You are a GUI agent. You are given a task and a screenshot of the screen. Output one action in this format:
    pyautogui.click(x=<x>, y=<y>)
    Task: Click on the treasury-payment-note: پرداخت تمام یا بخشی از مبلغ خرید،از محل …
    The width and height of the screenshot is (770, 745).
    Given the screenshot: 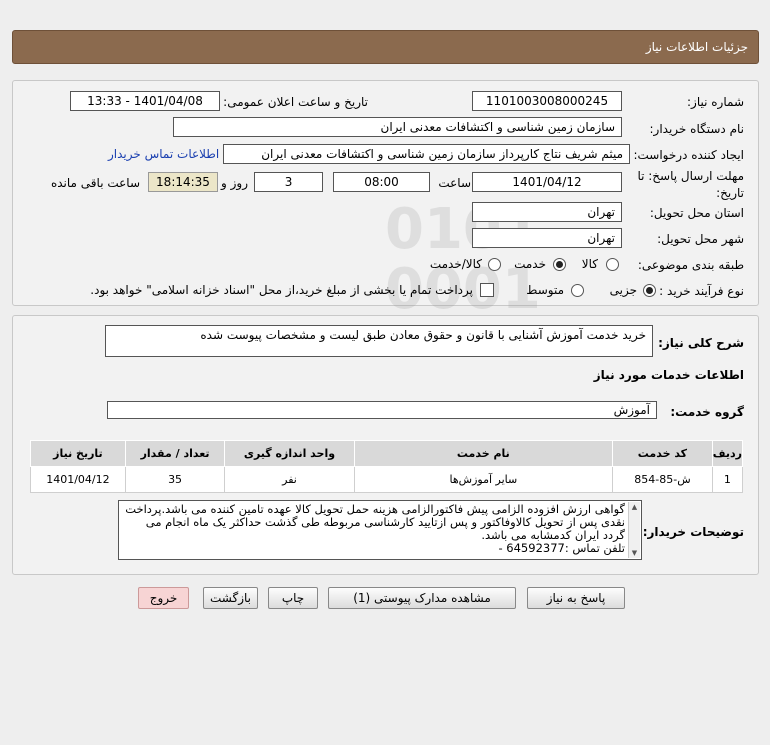 What is the action you would take?
    pyautogui.click(x=281, y=290)
    